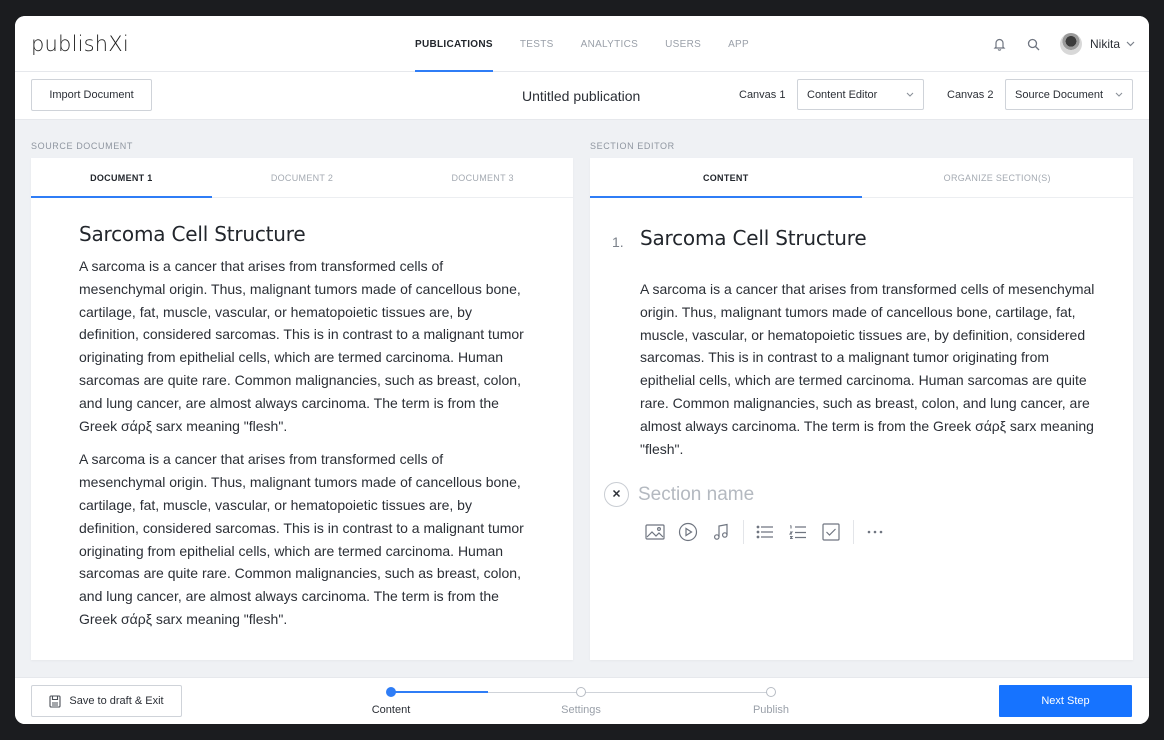 The width and height of the screenshot is (1164, 740). What do you see at coordinates (970, 95) in the screenshot?
I see `canvas-2-label: Canvas 2` at bounding box center [970, 95].